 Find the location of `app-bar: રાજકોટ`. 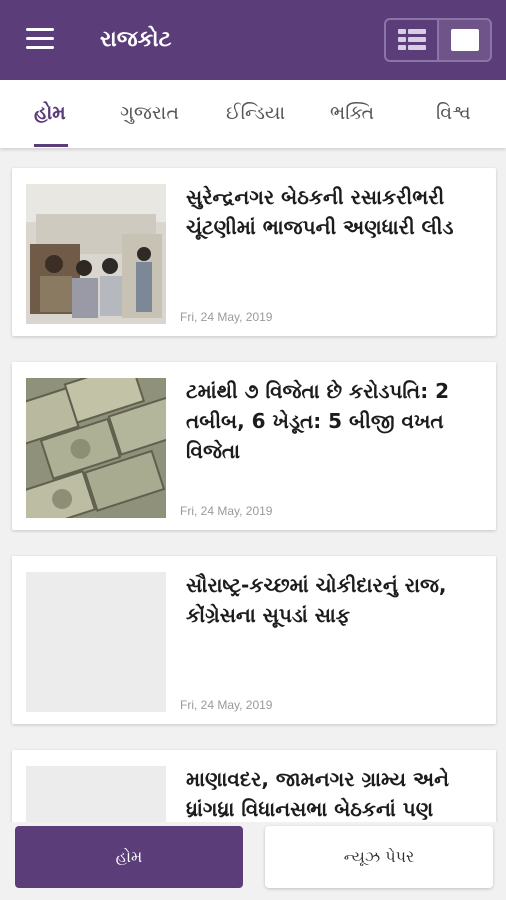

app-bar: રાજકોટ is located at coordinates (253, 40).